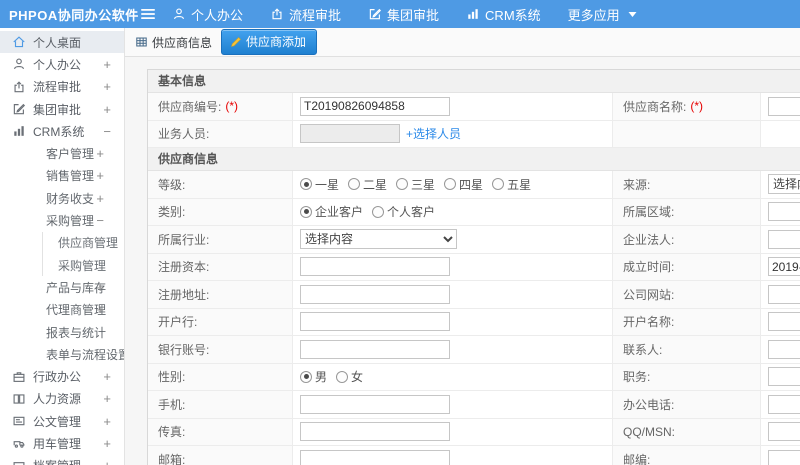  I want to click on radio-option: 五星, so click(511, 184).